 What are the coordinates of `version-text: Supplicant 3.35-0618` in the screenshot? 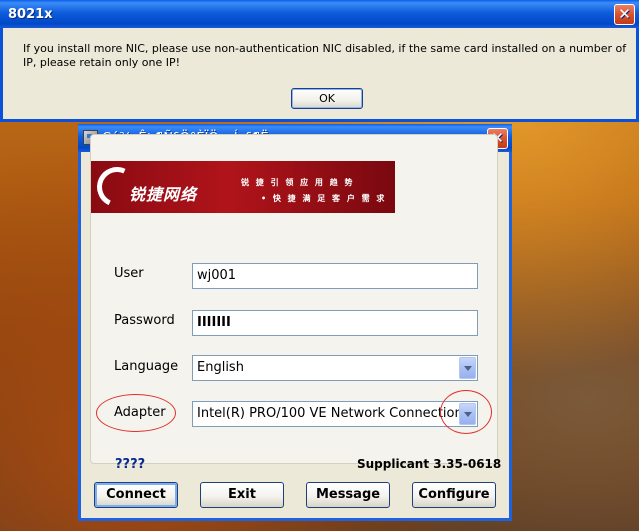 It's located at (429, 464).